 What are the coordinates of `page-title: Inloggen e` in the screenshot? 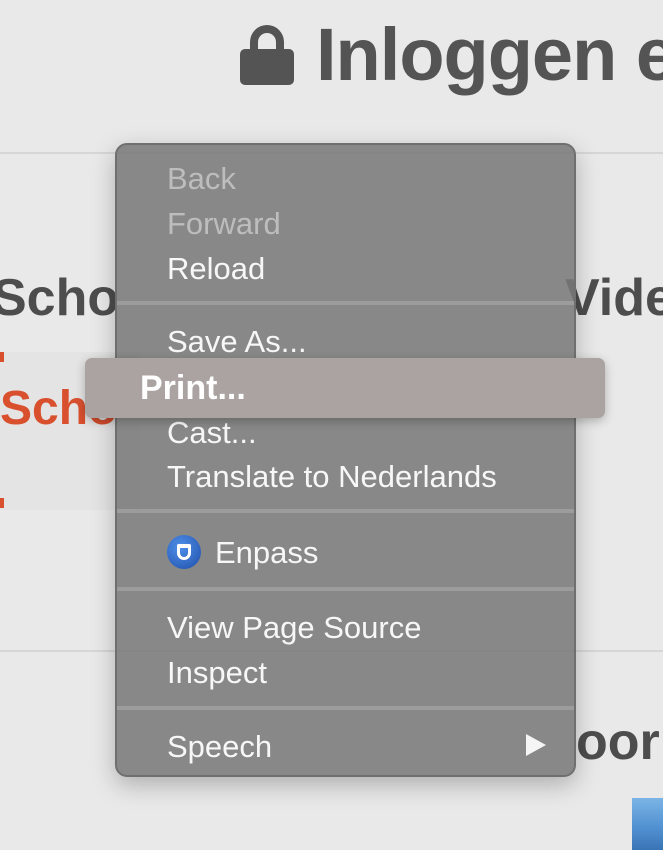 It's located at (489, 54).